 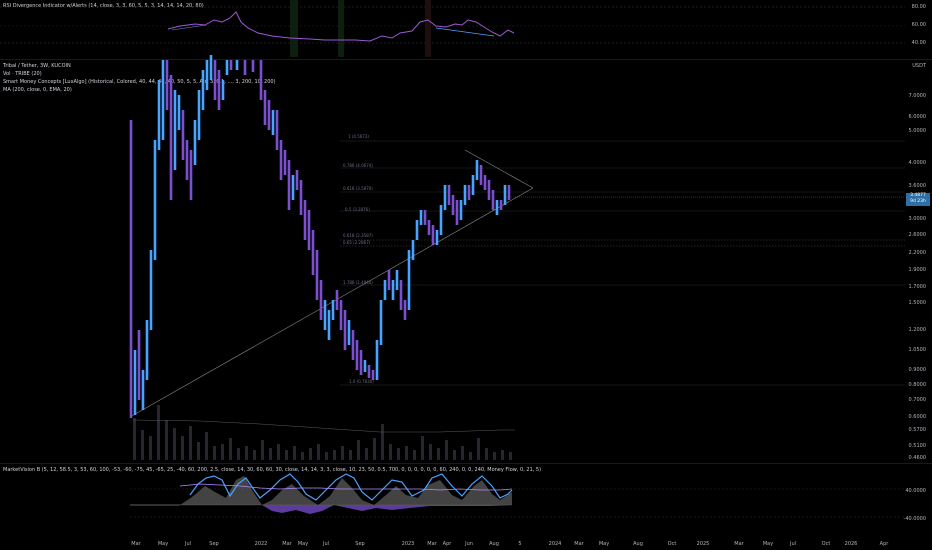 What do you see at coordinates (851, 544) in the screenshot?
I see `time-tick: 2026` at bounding box center [851, 544].